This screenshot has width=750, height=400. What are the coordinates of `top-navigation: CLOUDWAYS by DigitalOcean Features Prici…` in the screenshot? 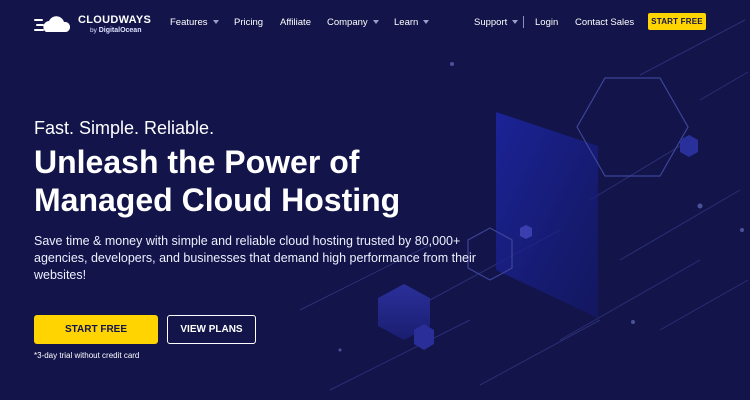 It's located at (375, 22).